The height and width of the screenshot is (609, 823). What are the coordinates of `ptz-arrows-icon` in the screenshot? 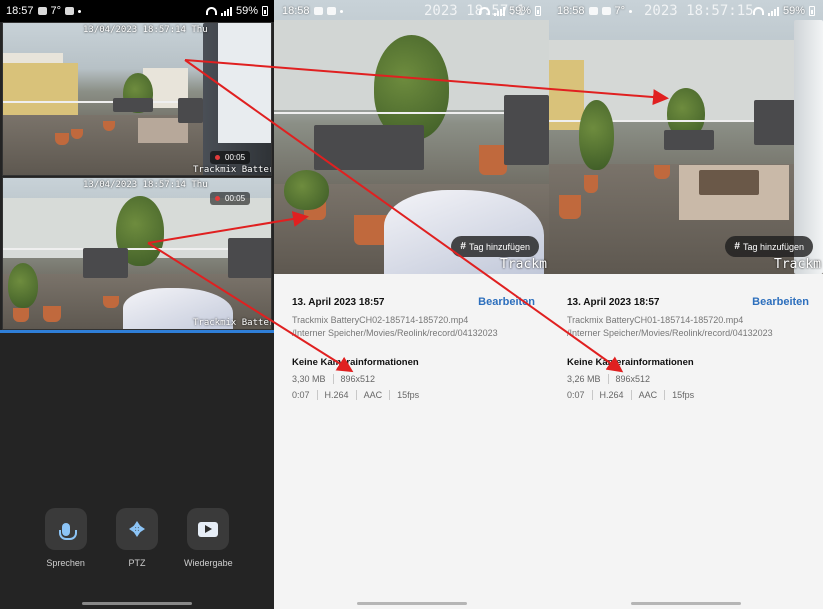 It's located at (137, 529).